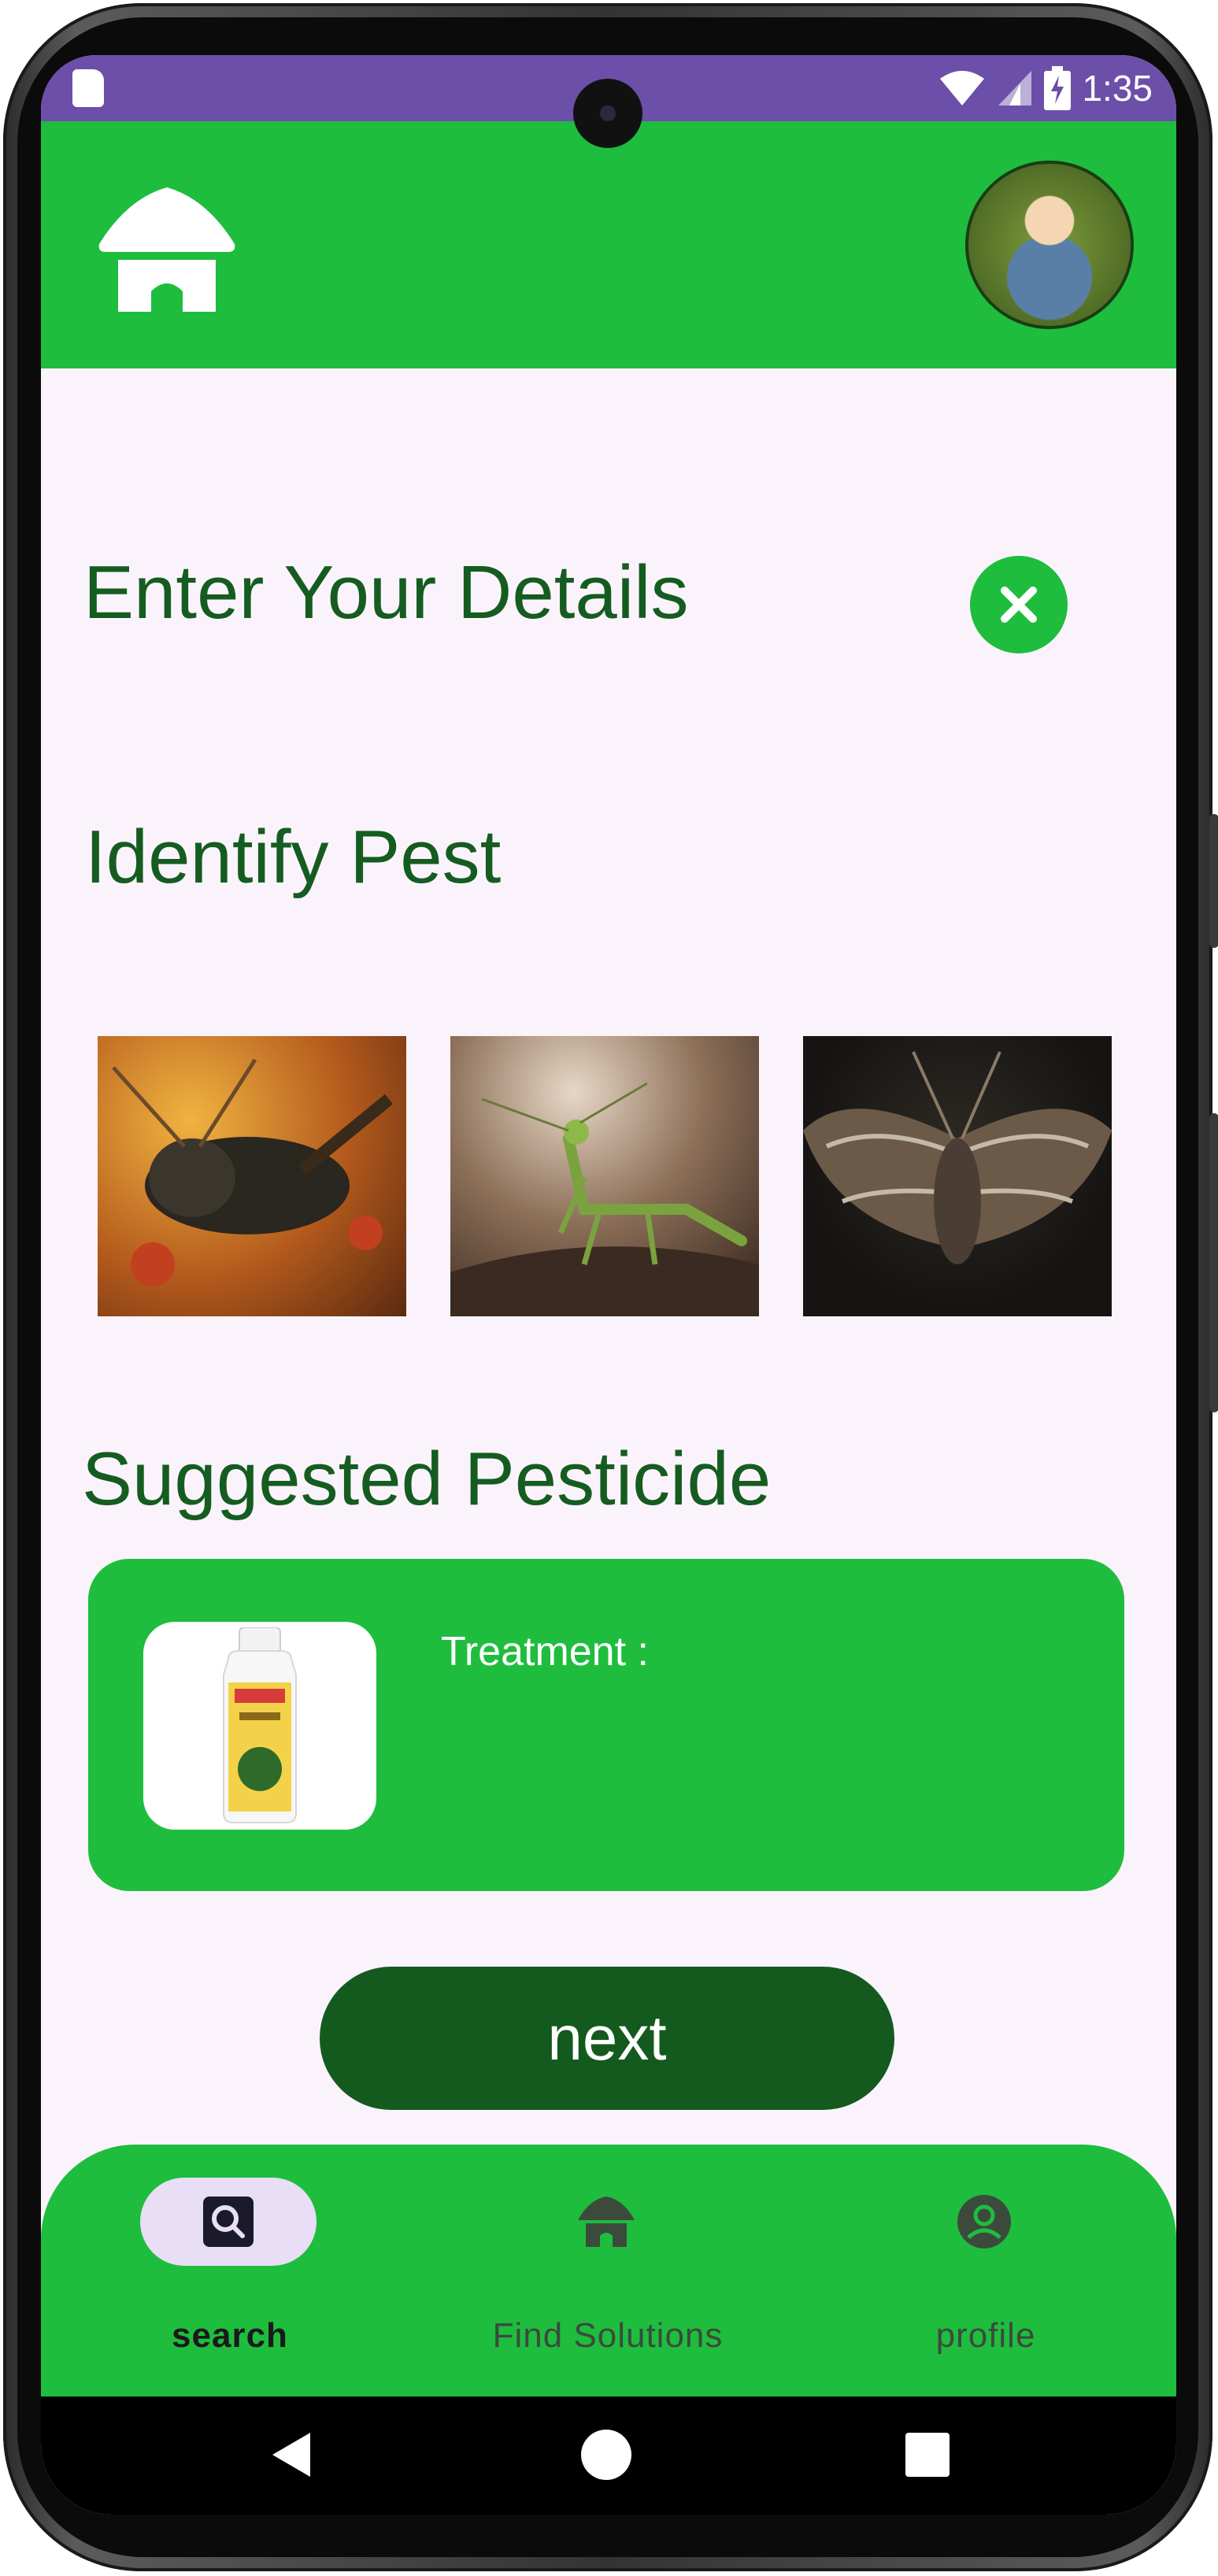 The width and height of the screenshot is (1218, 2576). What do you see at coordinates (230, 2335) in the screenshot?
I see `nav-label-search: search` at bounding box center [230, 2335].